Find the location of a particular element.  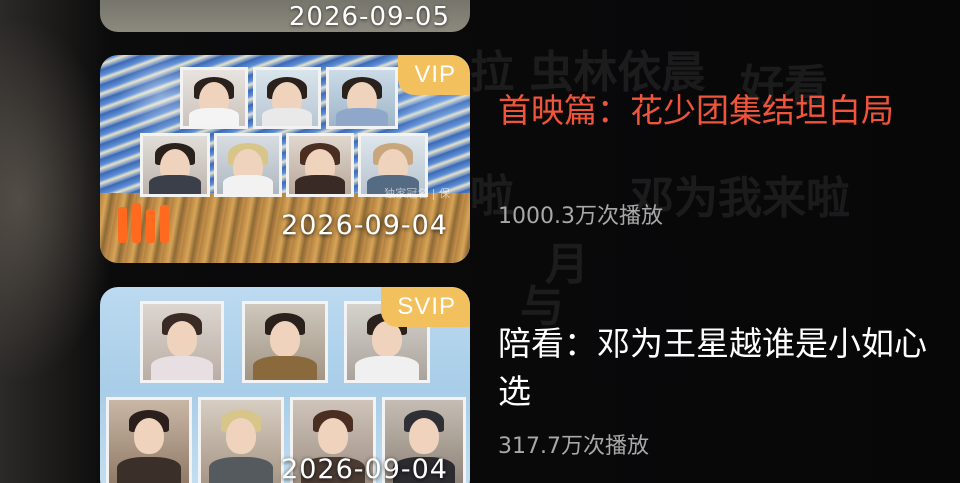

mango-tv-logo-icon is located at coordinates (144, 223).